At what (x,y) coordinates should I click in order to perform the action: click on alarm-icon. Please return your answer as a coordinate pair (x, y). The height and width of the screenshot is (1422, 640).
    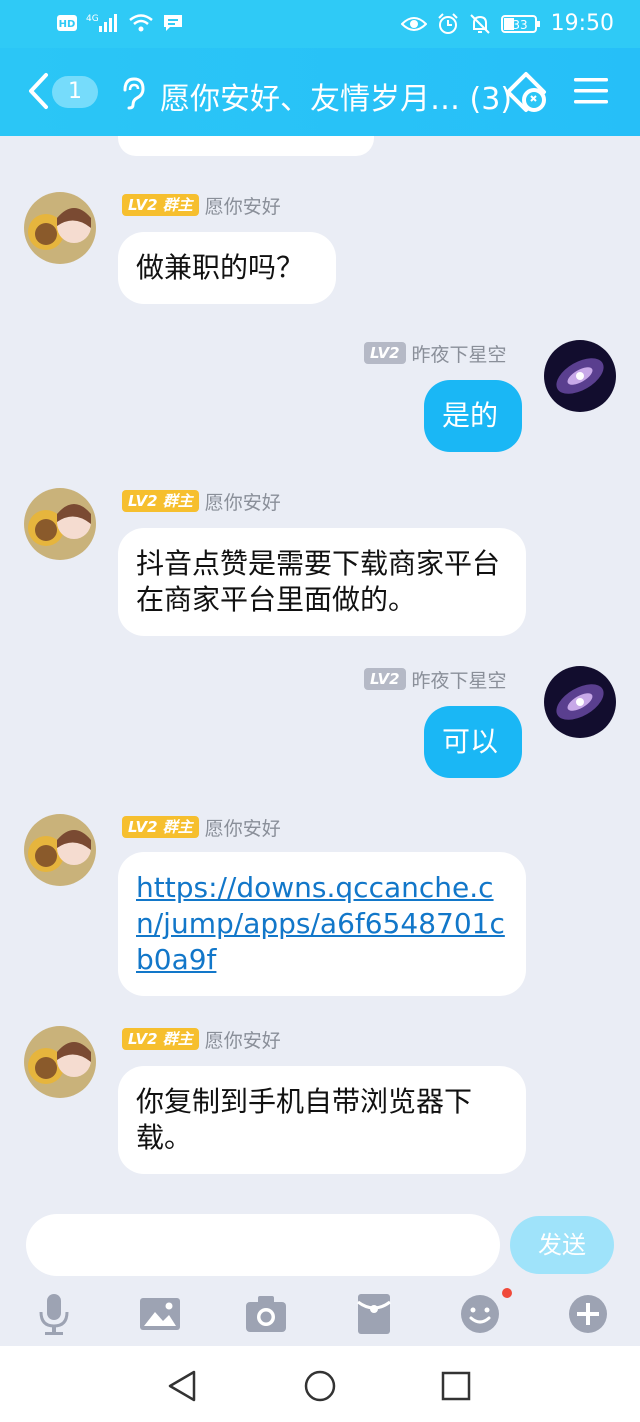
    Looking at the image, I should click on (447, 23).